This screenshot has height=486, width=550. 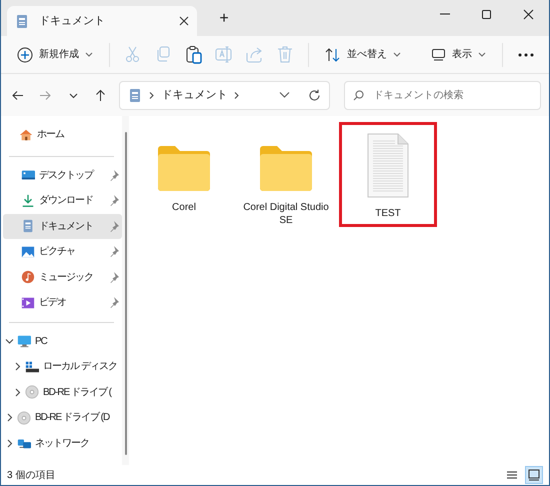 I want to click on sidebar-item: PC, so click(x=68, y=341).